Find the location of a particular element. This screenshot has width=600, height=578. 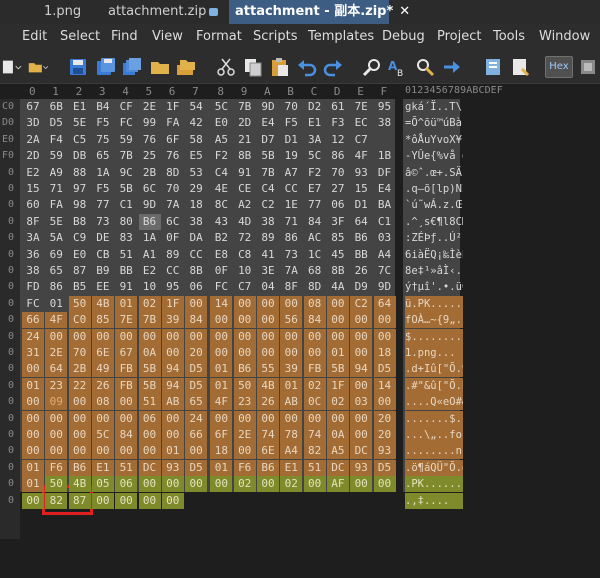

hex-byte: DC is located at coordinates (337, 467).